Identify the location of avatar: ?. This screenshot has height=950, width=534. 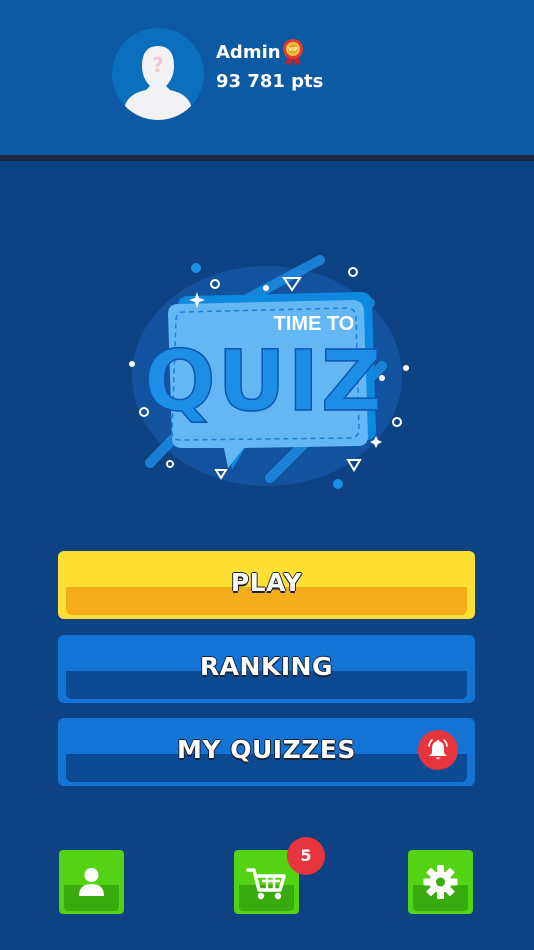
(158, 74).